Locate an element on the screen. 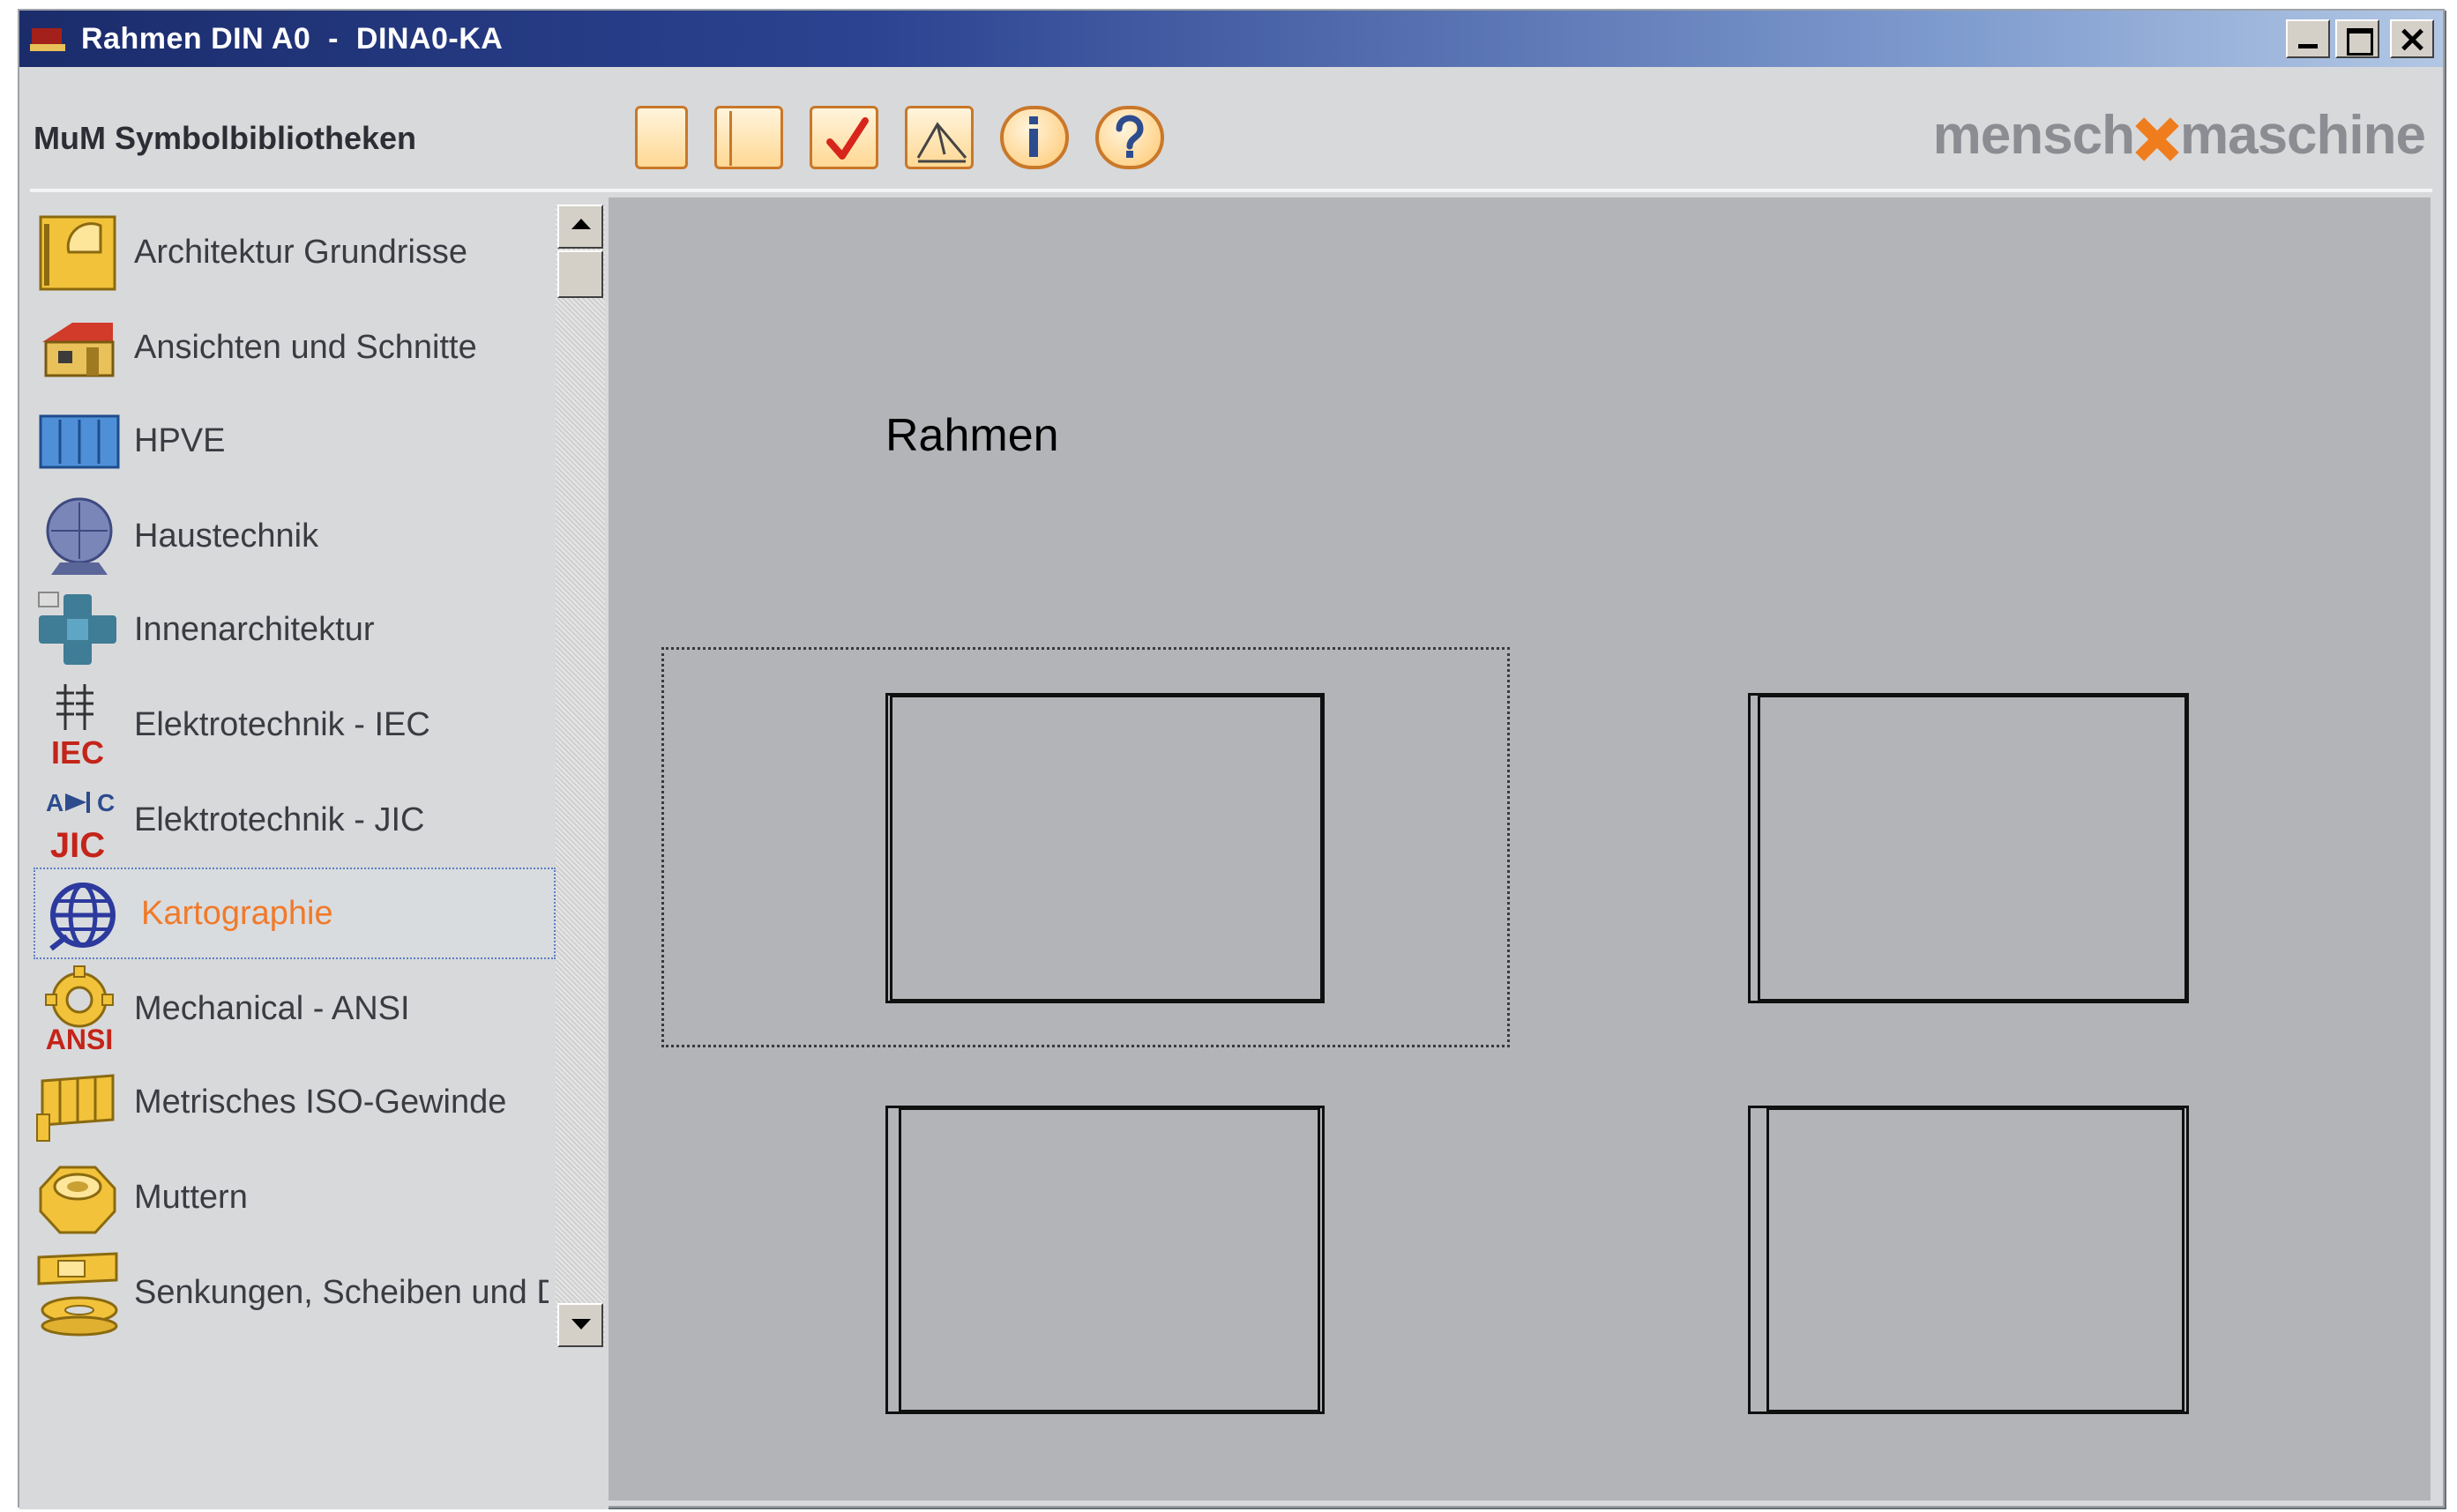 This screenshot has width=2457, height=1512. sidebar-item-kartographie: Kartographie is located at coordinates (295, 913).